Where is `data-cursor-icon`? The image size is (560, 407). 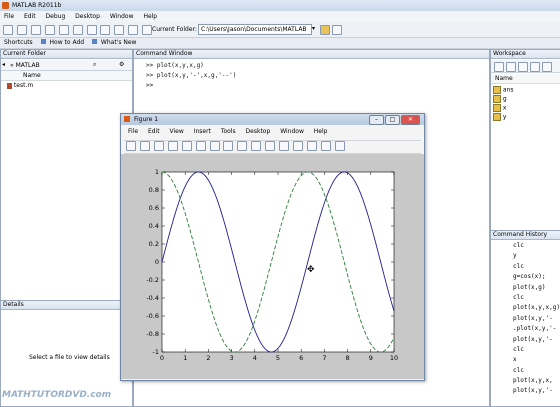
data-cursor-icon is located at coordinates (256, 146).